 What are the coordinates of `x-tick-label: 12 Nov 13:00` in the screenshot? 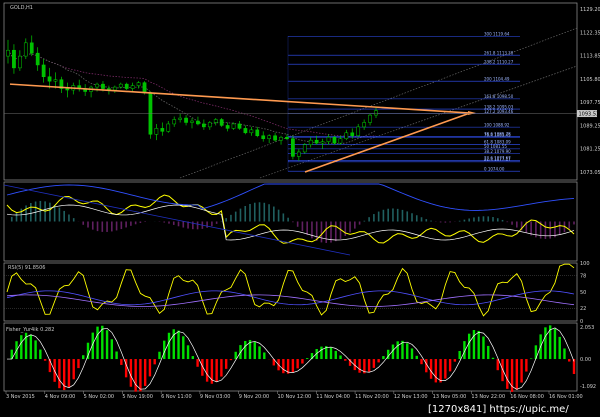 It's located at (411, 397).